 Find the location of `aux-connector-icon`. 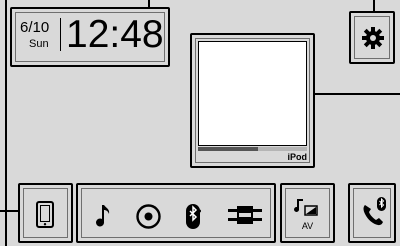

aux-connector-icon is located at coordinates (245, 215).